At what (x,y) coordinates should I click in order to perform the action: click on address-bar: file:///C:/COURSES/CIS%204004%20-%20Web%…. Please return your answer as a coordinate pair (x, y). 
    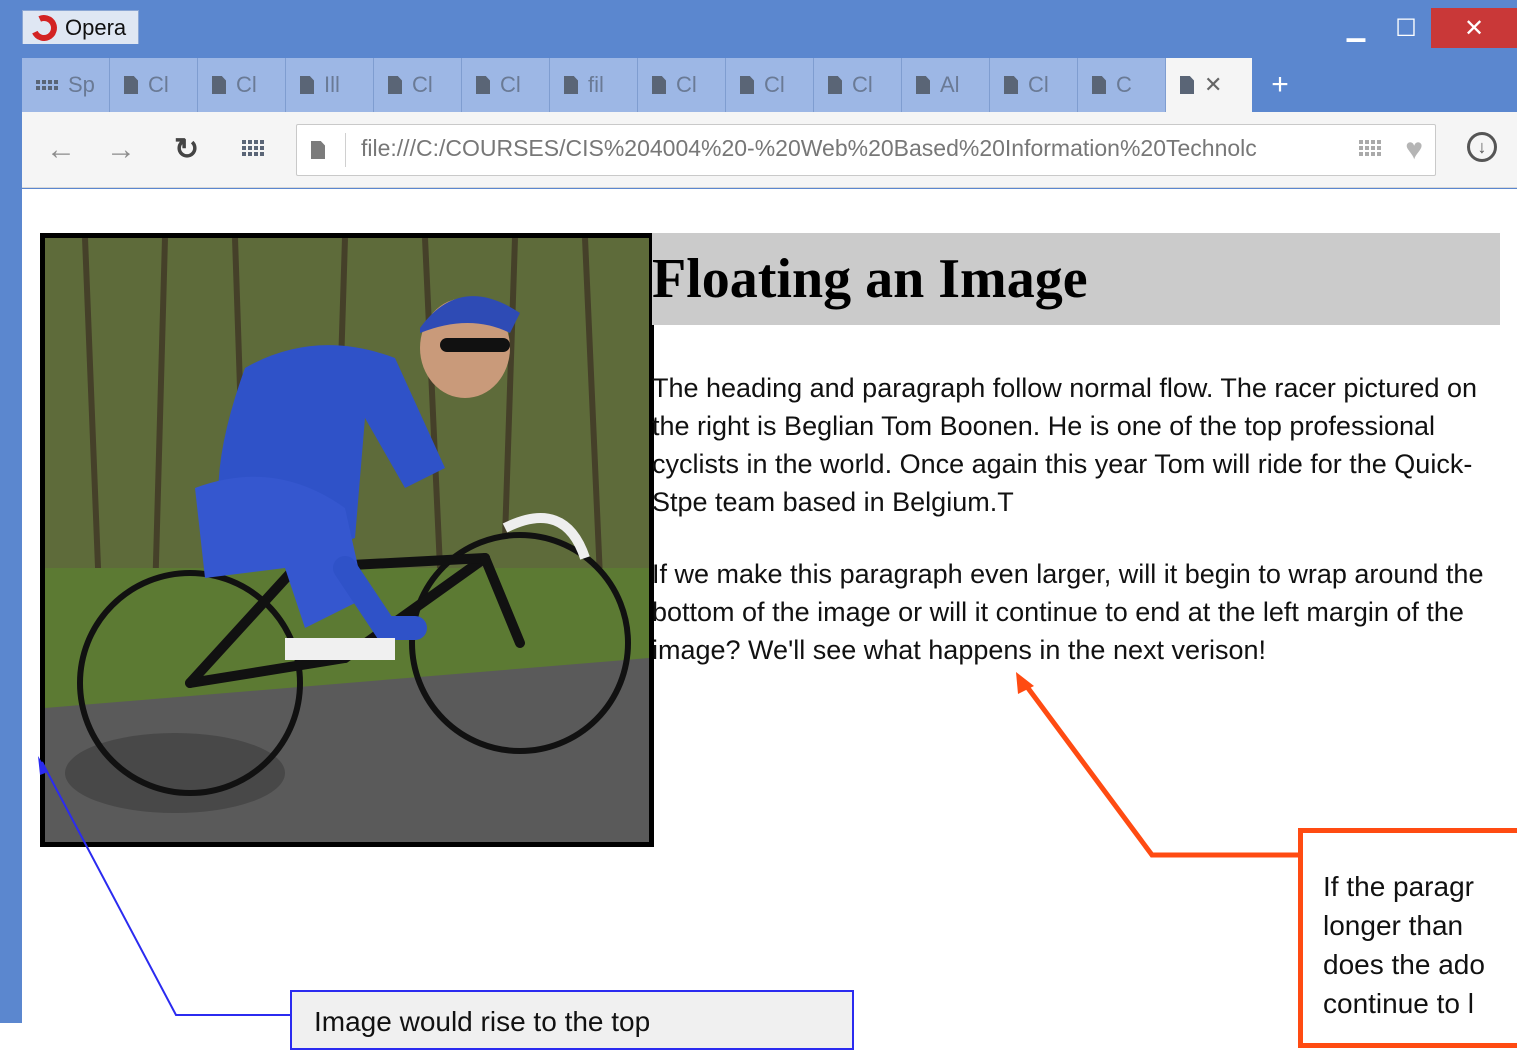
    Looking at the image, I should click on (866, 150).